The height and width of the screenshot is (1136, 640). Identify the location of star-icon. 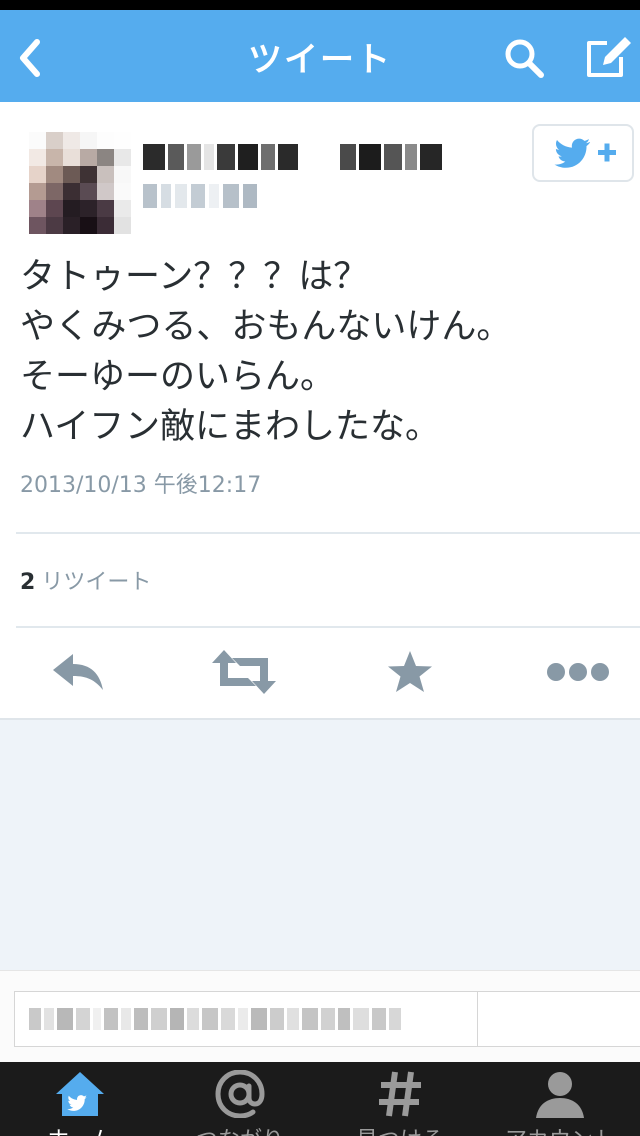
(410, 671).